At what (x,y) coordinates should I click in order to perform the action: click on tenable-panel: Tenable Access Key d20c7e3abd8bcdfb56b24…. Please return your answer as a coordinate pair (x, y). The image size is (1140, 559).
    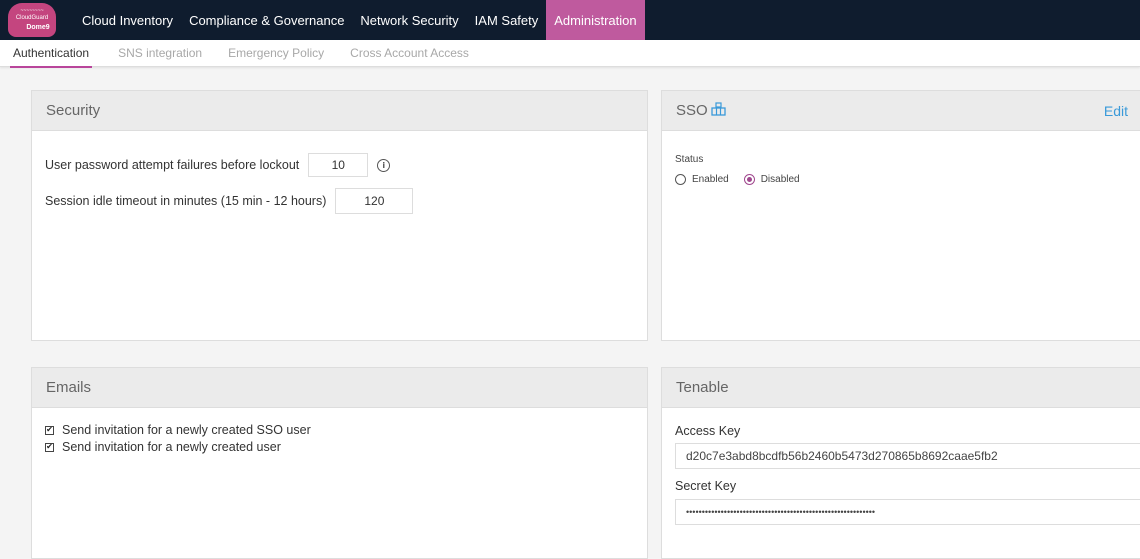
    Looking at the image, I should click on (900, 463).